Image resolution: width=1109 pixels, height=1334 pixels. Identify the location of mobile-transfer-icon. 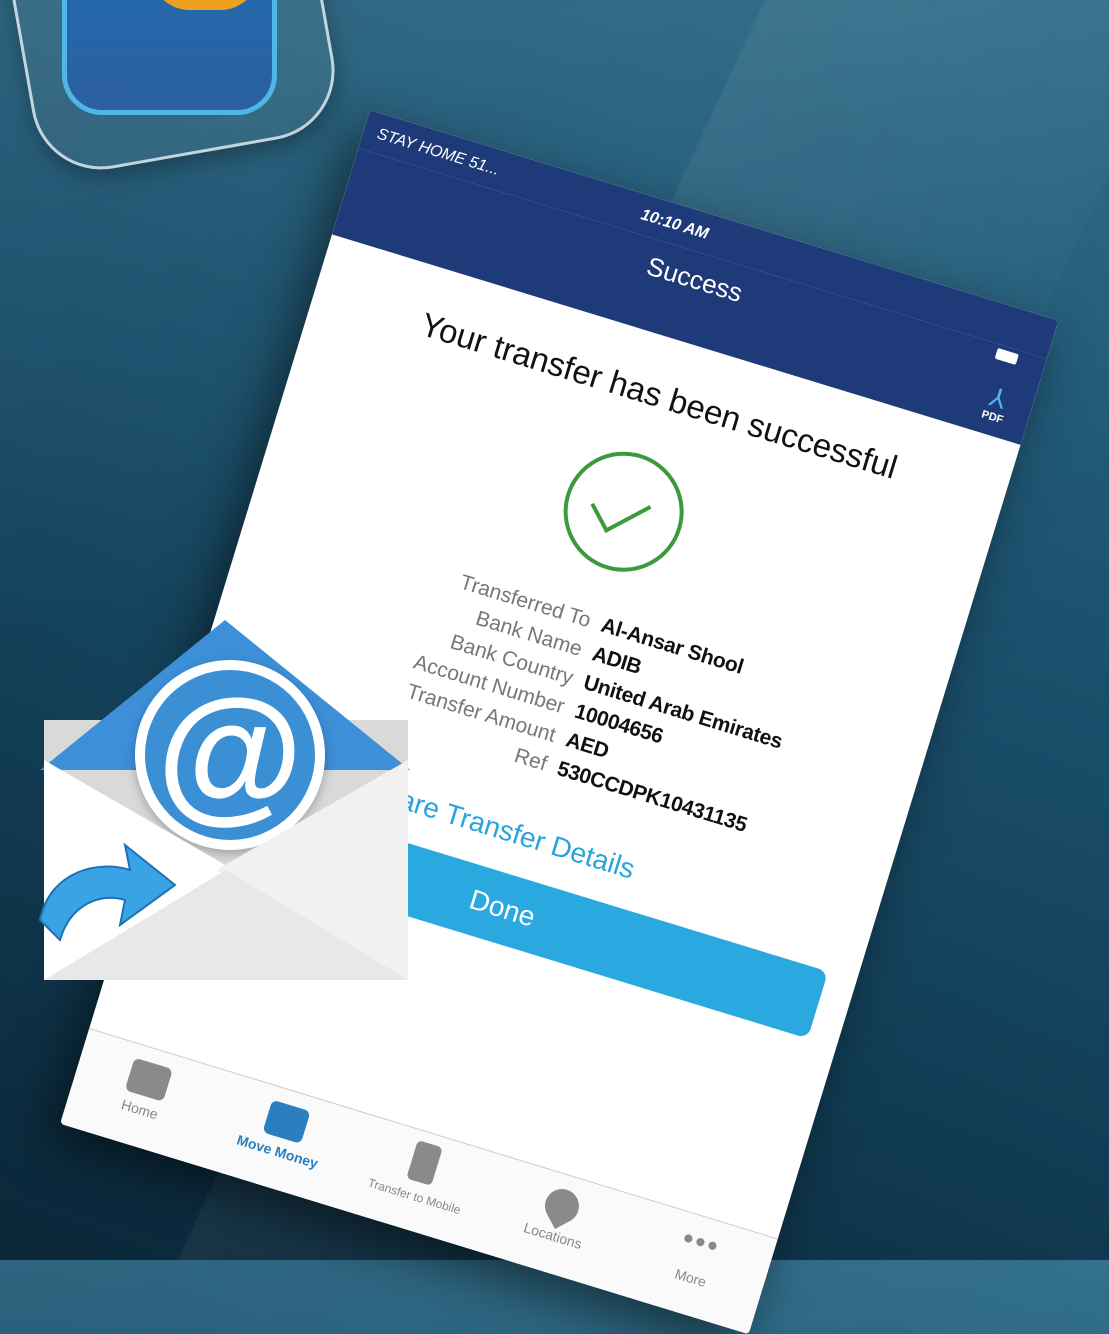
(424, 1163).